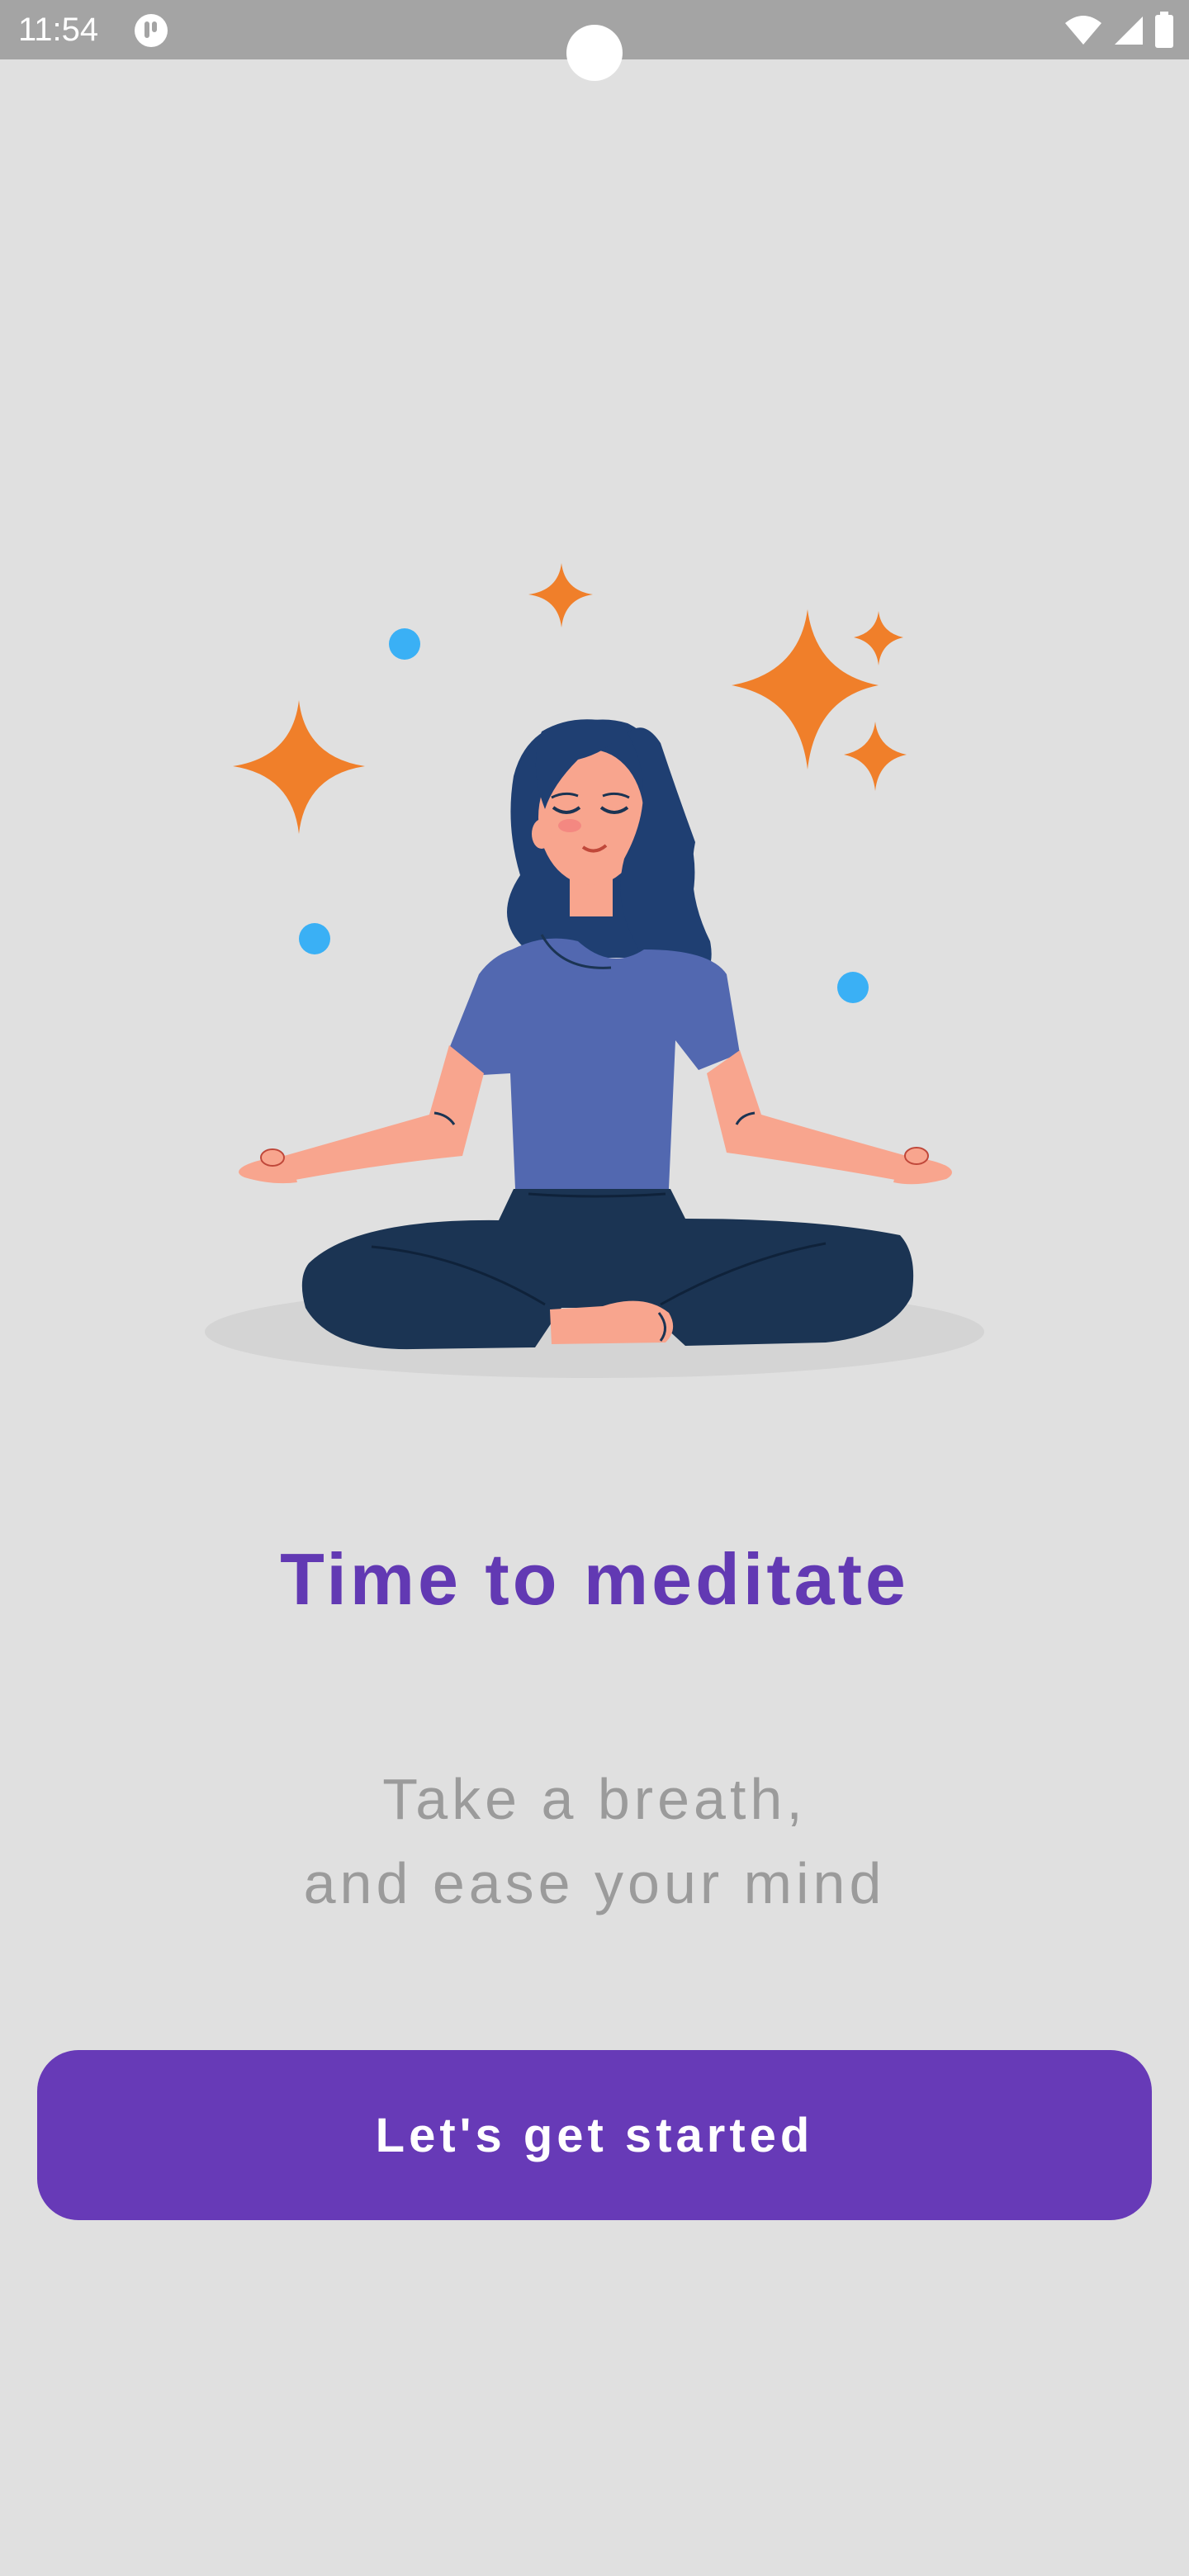  Describe the element at coordinates (542, 834) in the screenshot. I see `ear` at that location.